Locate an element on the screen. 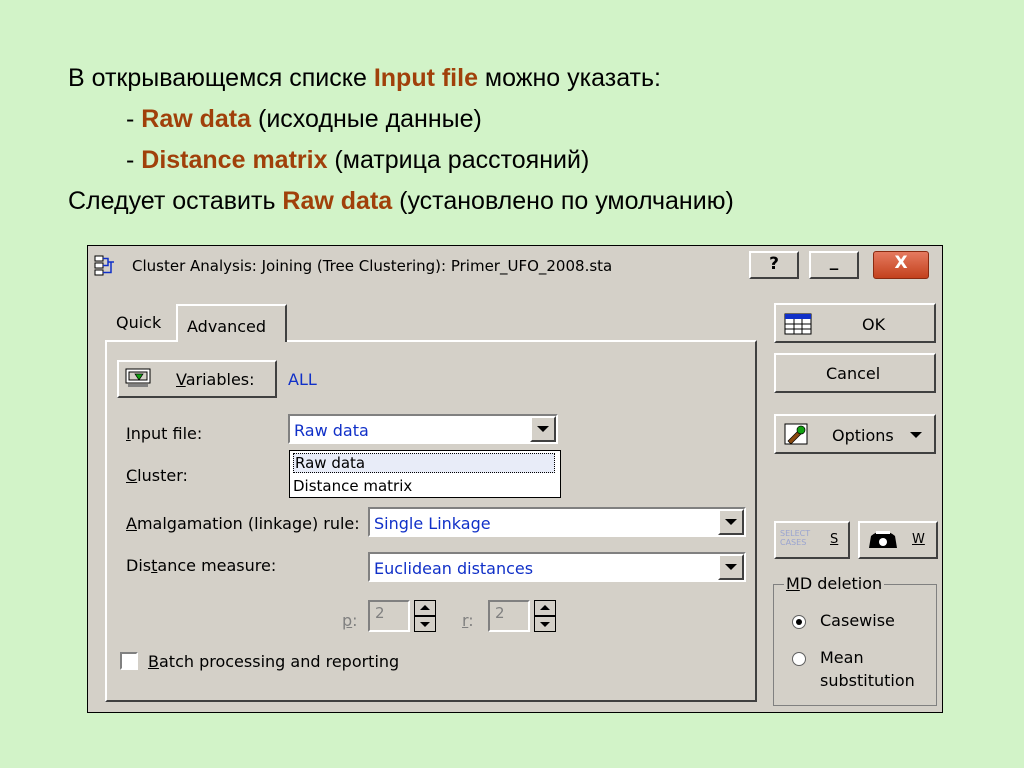 The width and height of the screenshot is (1024, 768). help-icon: ? is located at coordinates (774, 264).